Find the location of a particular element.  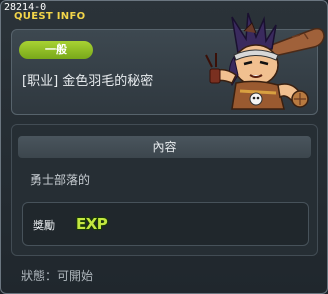

content-header: 內容 is located at coordinates (164, 147).